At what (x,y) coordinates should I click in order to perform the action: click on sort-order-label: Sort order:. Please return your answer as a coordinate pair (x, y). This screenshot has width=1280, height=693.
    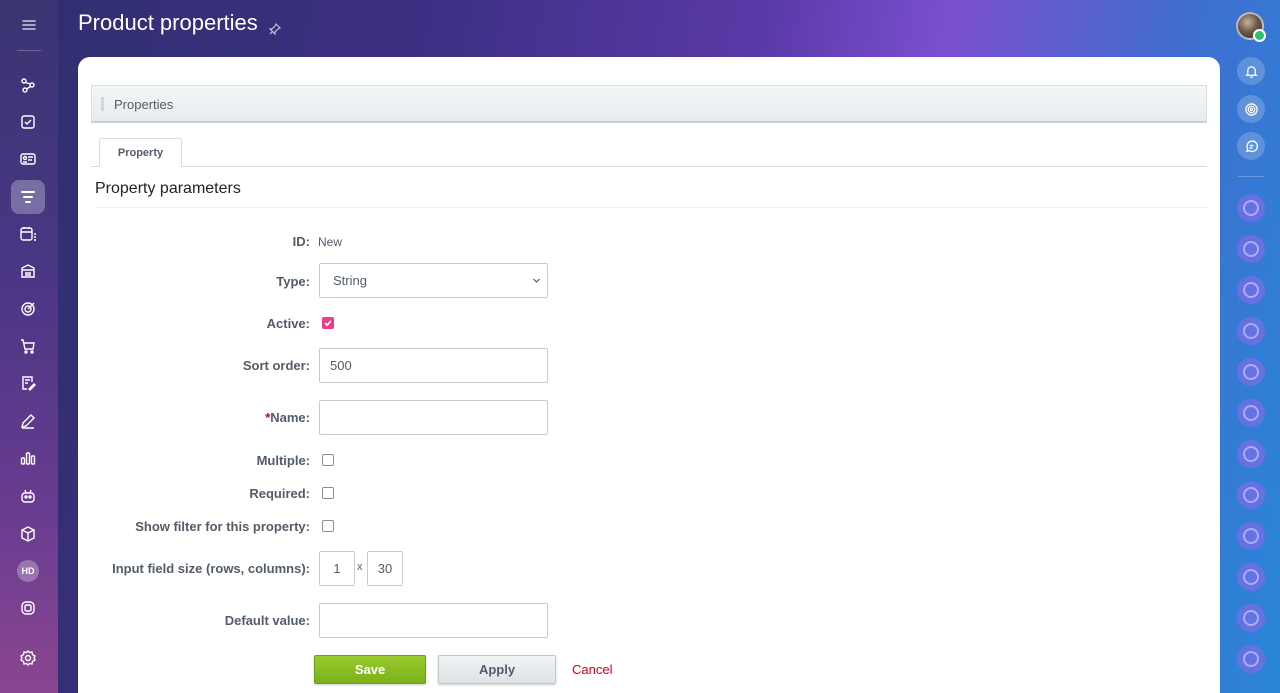
    Looking at the image, I should click on (276, 365).